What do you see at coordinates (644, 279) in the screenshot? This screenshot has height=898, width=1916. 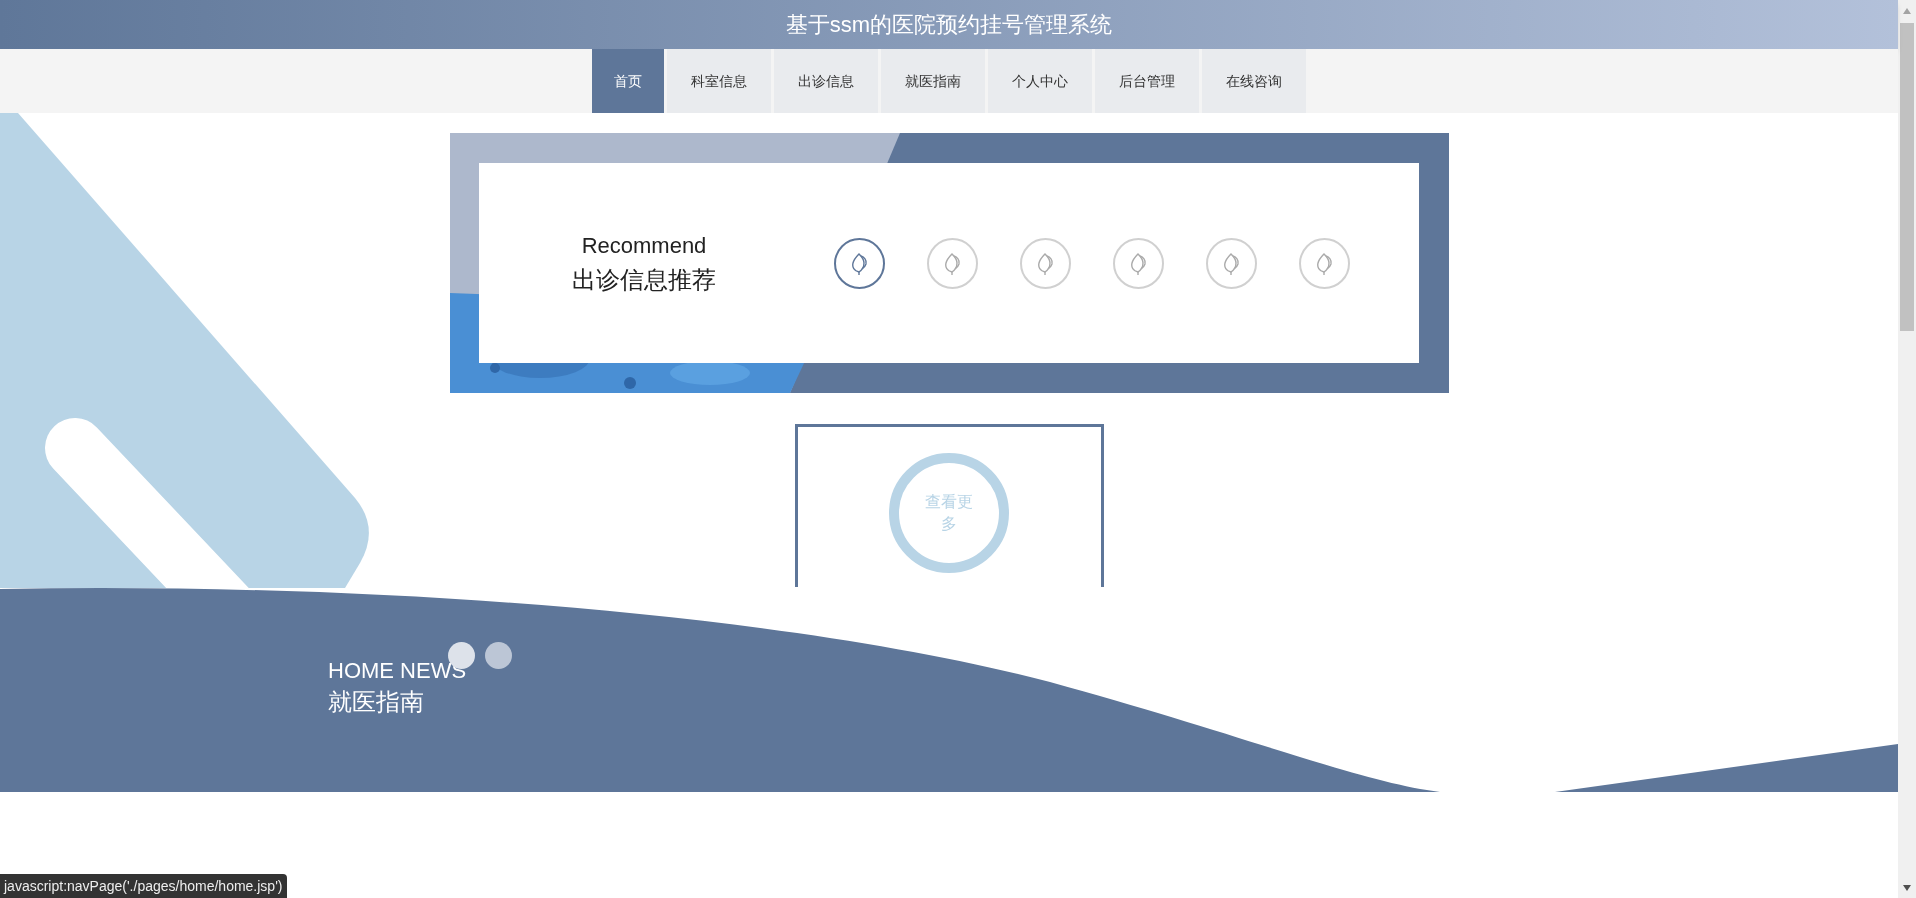 I see `section-title: 出诊信息推荐` at bounding box center [644, 279].